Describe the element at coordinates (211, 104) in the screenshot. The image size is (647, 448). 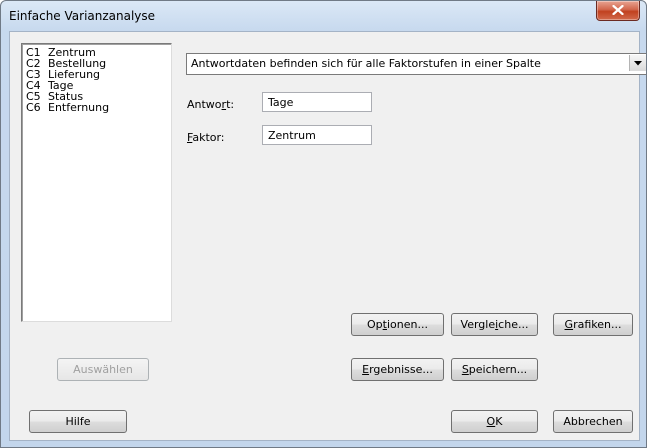
I see `response-label: Antwort:` at that location.